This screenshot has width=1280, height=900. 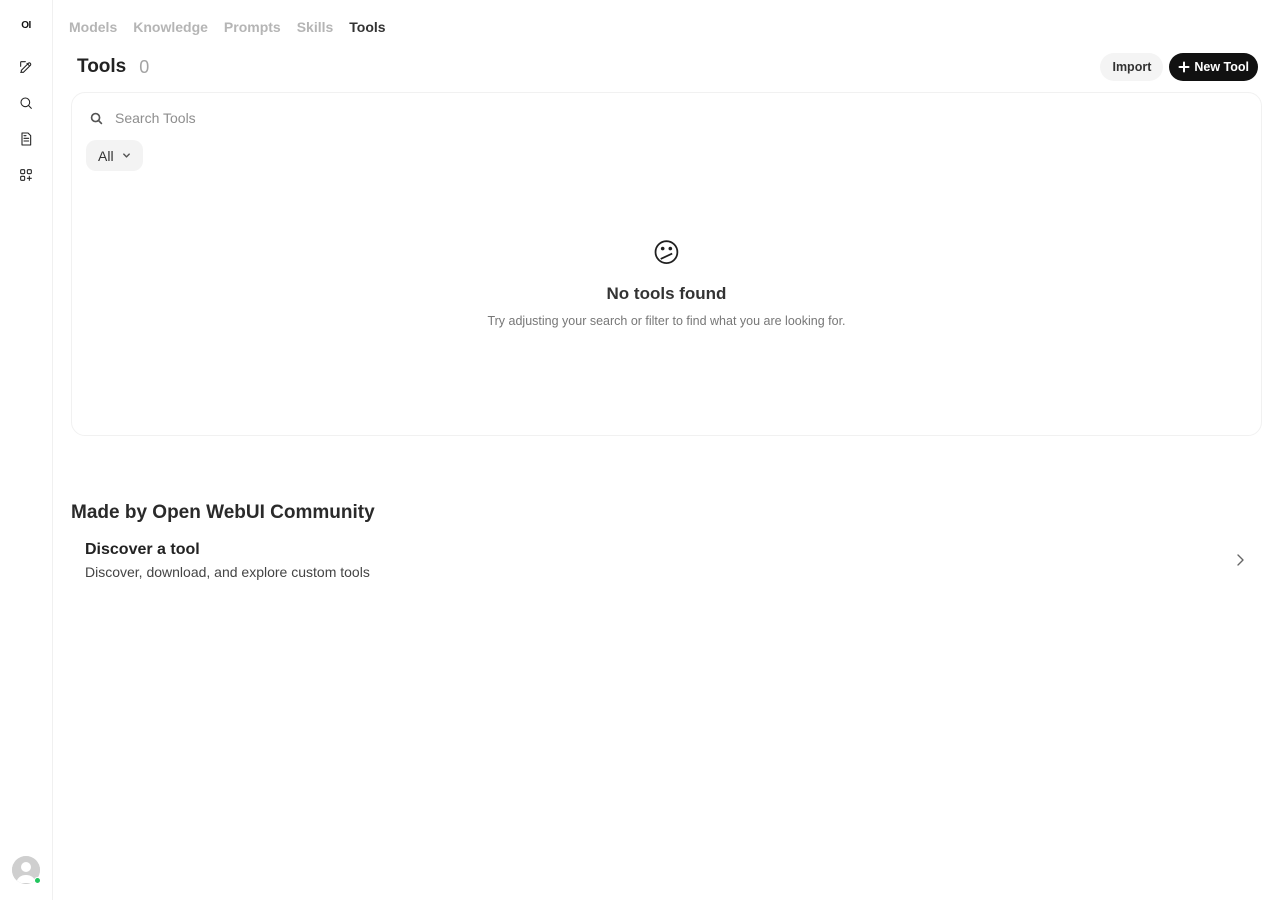 I want to click on discover-title: Discover a tool, so click(x=142, y=549).